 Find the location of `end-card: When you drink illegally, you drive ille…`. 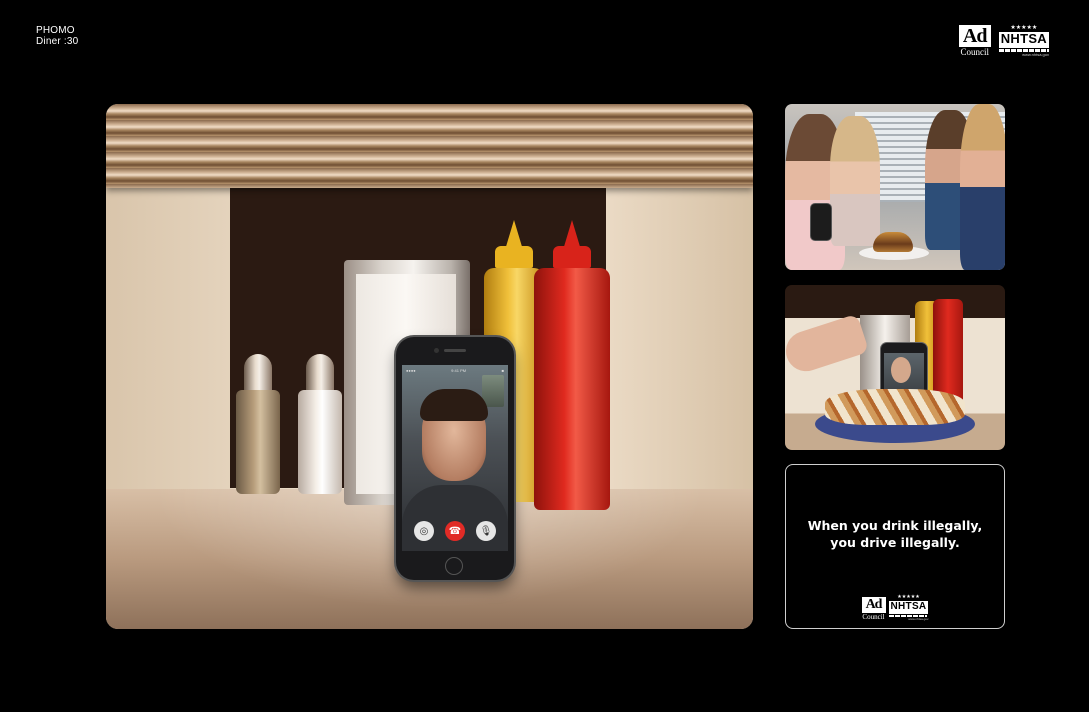

end-card: When you drink illegally, you drive ille… is located at coordinates (895, 546).